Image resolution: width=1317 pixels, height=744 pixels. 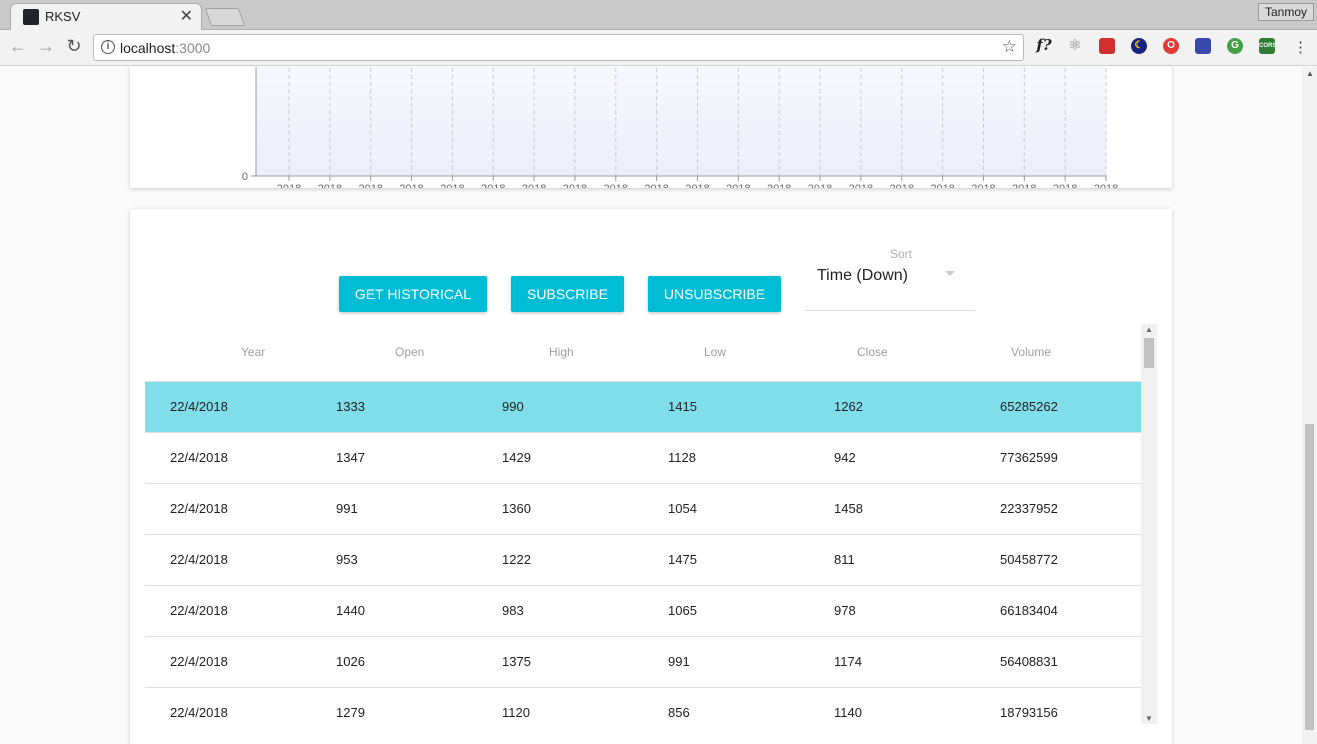 I want to click on cell-open: 1440, so click(x=350, y=610).